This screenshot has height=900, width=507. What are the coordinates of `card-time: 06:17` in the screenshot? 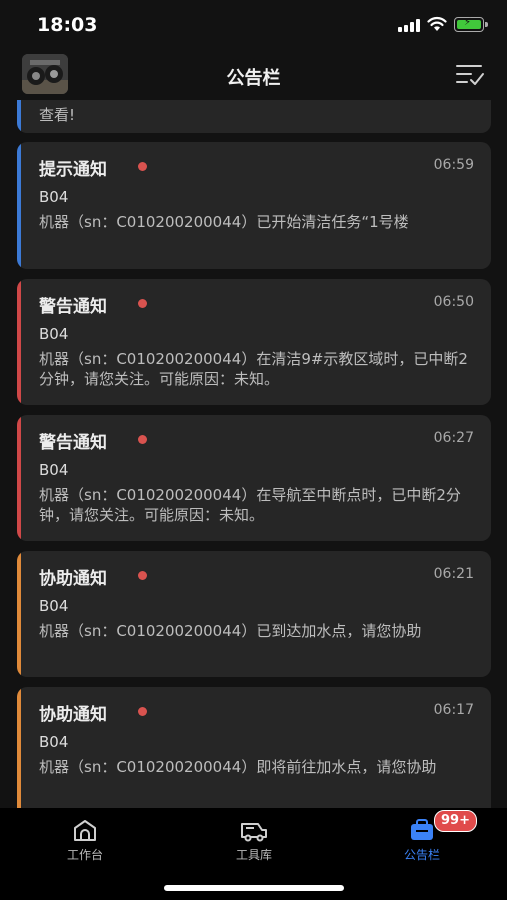 It's located at (453, 710).